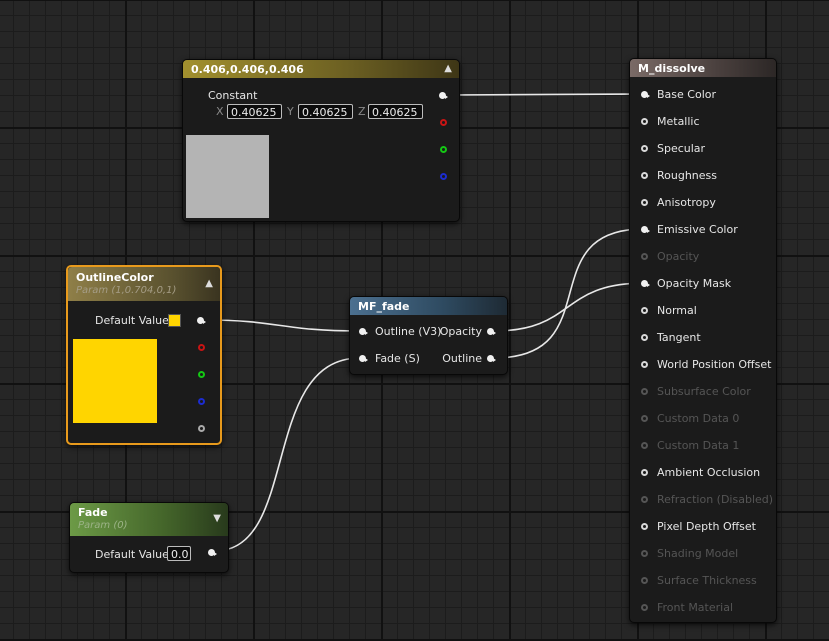 Image resolution: width=829 pixels, height=641 pixels. What do you see at coordinates (698, 445) in the screenshot?
I see `material-input-label: Custom Data 1` at bounding box center [698, 445].